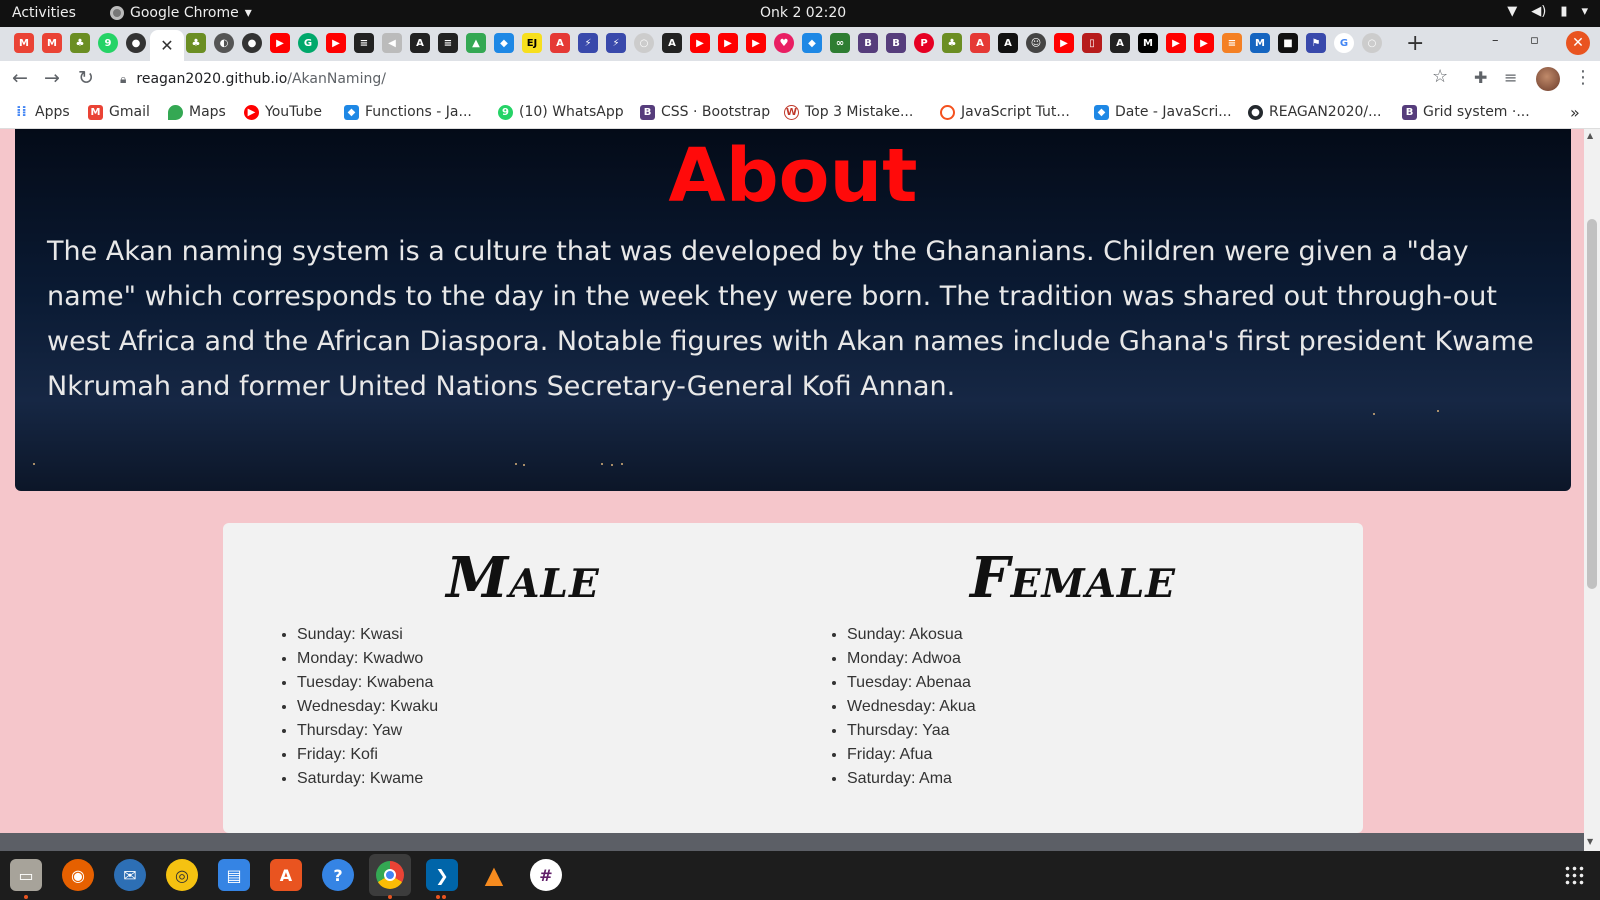 The width and height of the screenshot is (1600, 900). I want to click on scroll-down-arrow-icon: ▼, so click(1590, 841).